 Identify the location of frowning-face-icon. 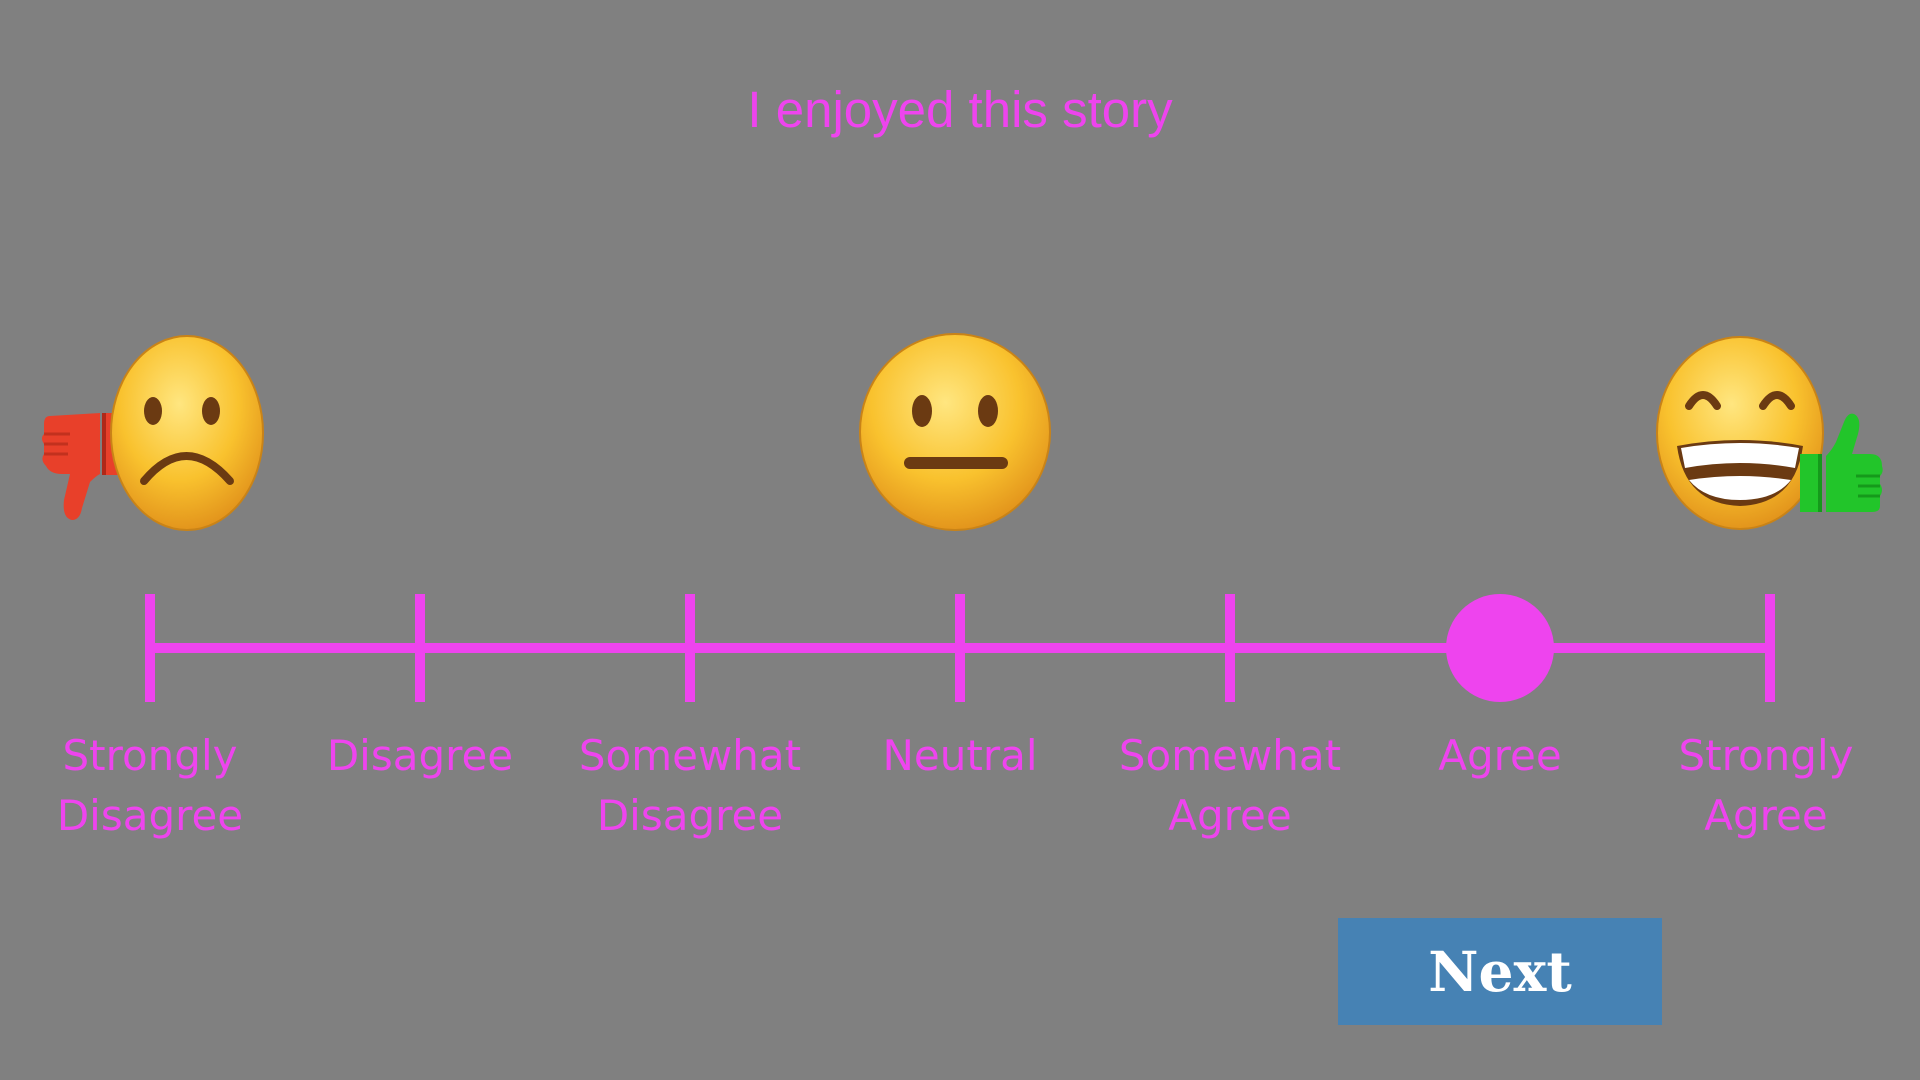
(187, 433).